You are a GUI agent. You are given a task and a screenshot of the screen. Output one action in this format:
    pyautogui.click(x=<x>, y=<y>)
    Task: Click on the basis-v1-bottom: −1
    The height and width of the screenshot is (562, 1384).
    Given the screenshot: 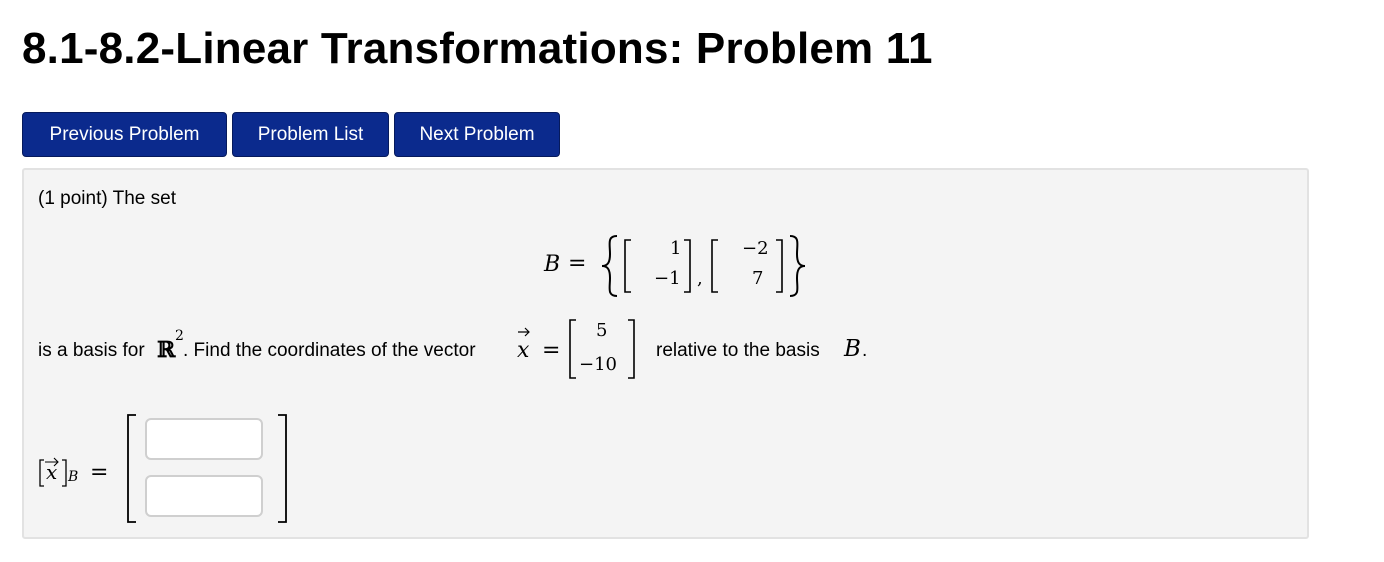 What is the action you would take?
    pyautogui.click(x=667, y=278)
    